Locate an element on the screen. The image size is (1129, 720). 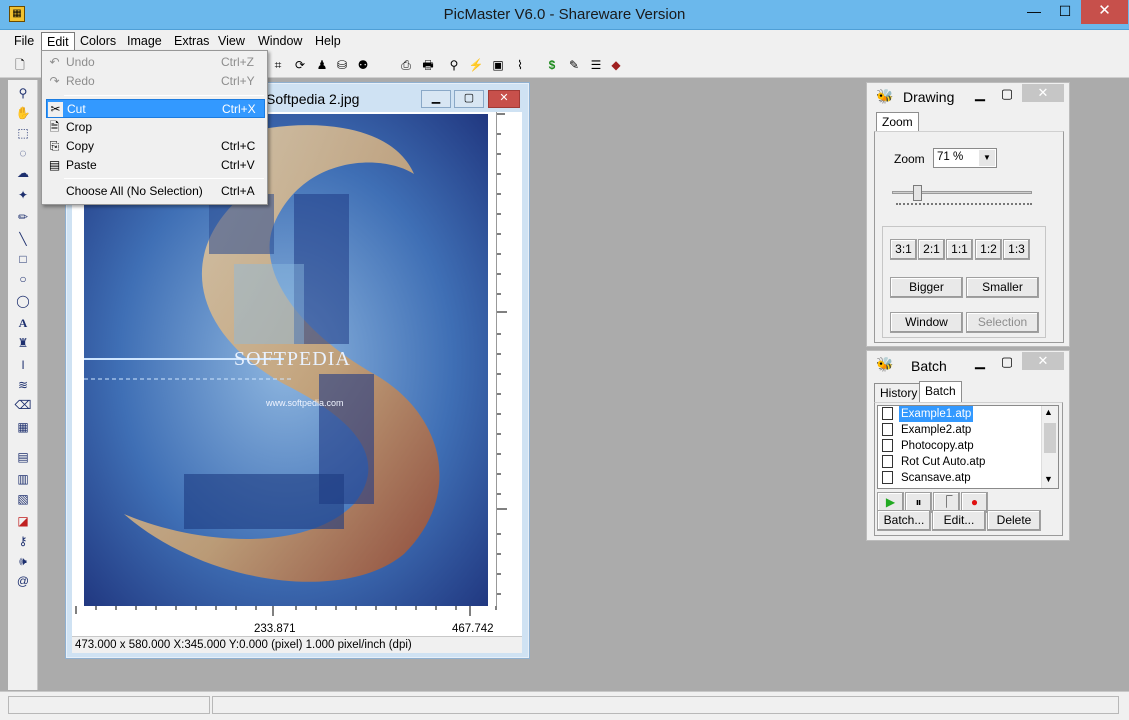
pattern-icon: ▦ is located at coordinates (23, 427).